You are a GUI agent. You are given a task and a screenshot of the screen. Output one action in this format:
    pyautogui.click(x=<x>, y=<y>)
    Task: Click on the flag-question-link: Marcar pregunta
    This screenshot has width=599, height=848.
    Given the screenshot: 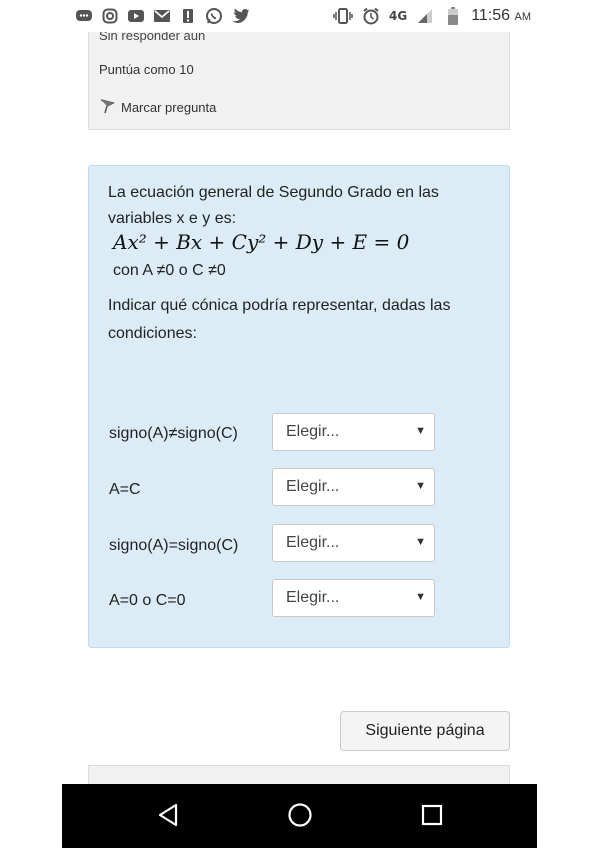 What is the action you would take?
    pyautogui.click(x=157, y=107)
    